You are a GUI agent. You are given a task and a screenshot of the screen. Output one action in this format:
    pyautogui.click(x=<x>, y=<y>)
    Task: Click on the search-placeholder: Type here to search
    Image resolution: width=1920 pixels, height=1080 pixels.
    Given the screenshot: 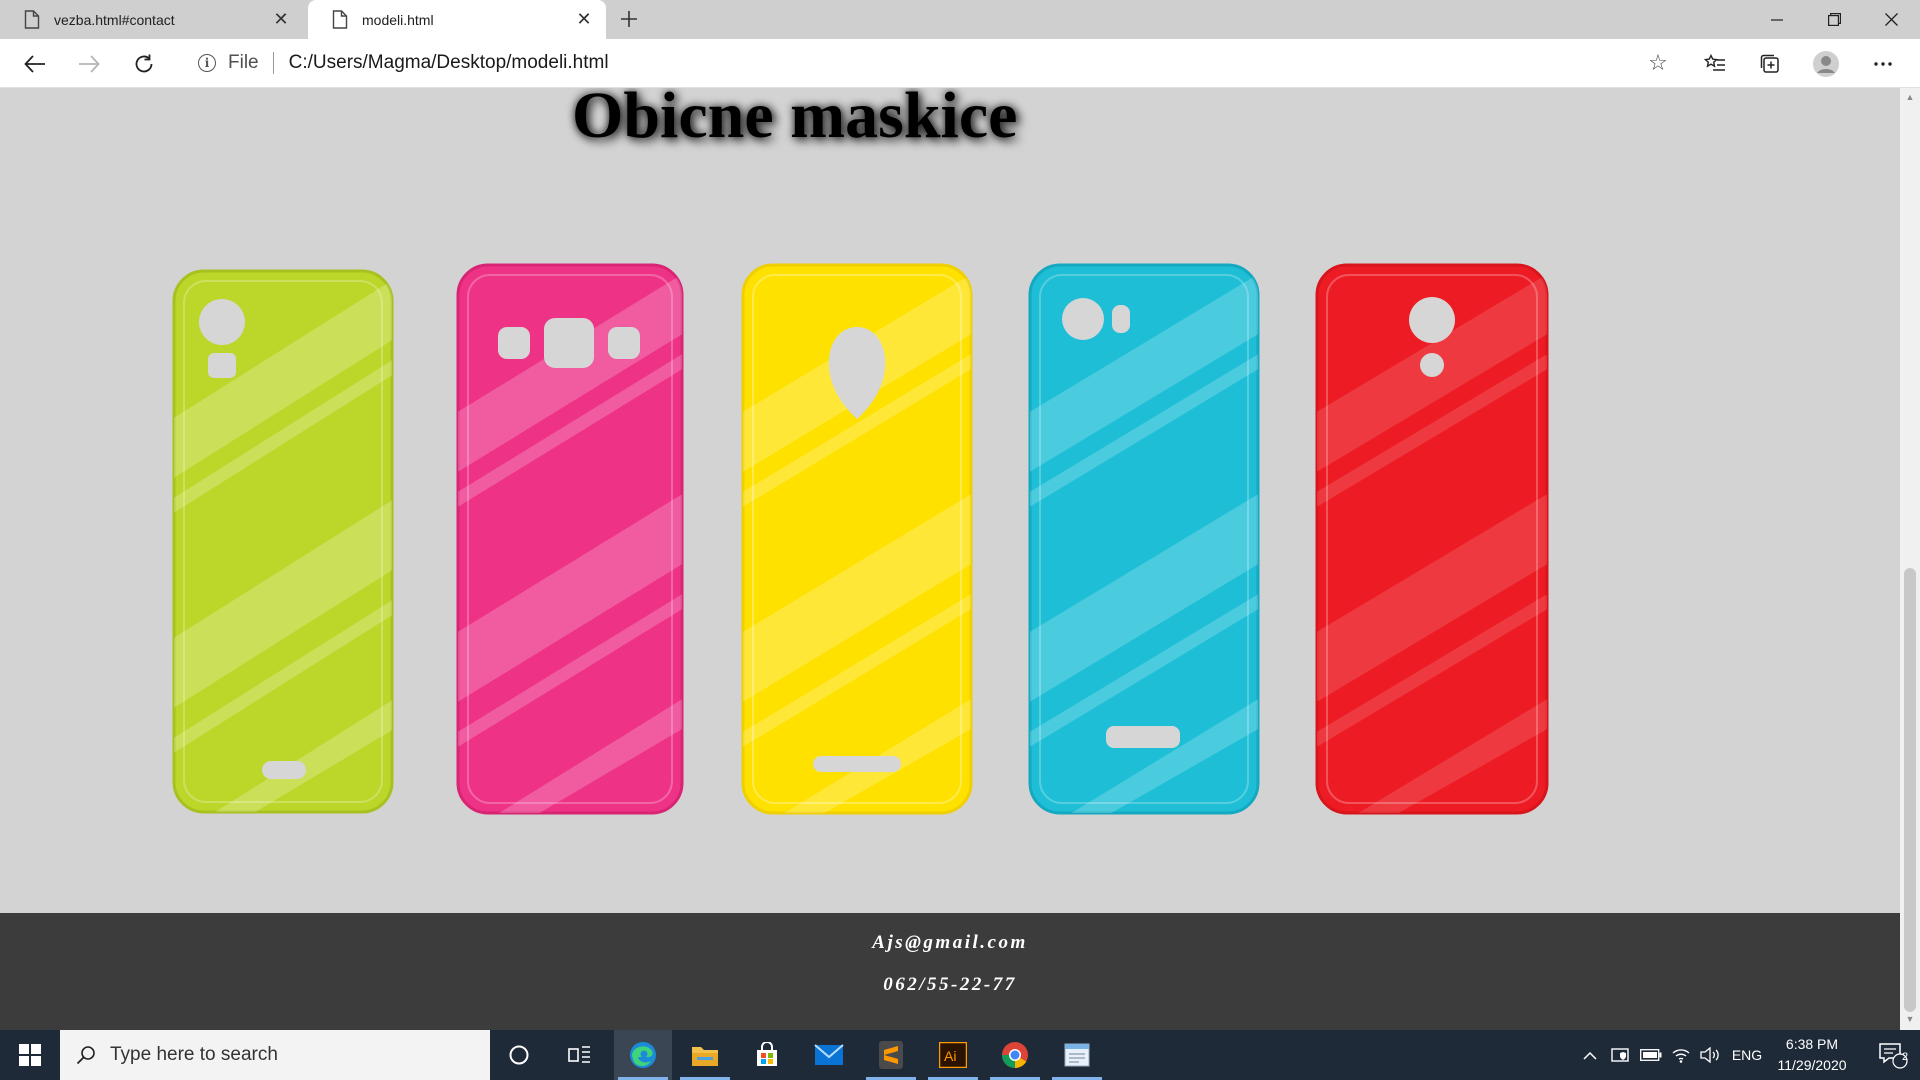 What is the action you would take?
    pyautogui.click(x=194, y=1054)
    